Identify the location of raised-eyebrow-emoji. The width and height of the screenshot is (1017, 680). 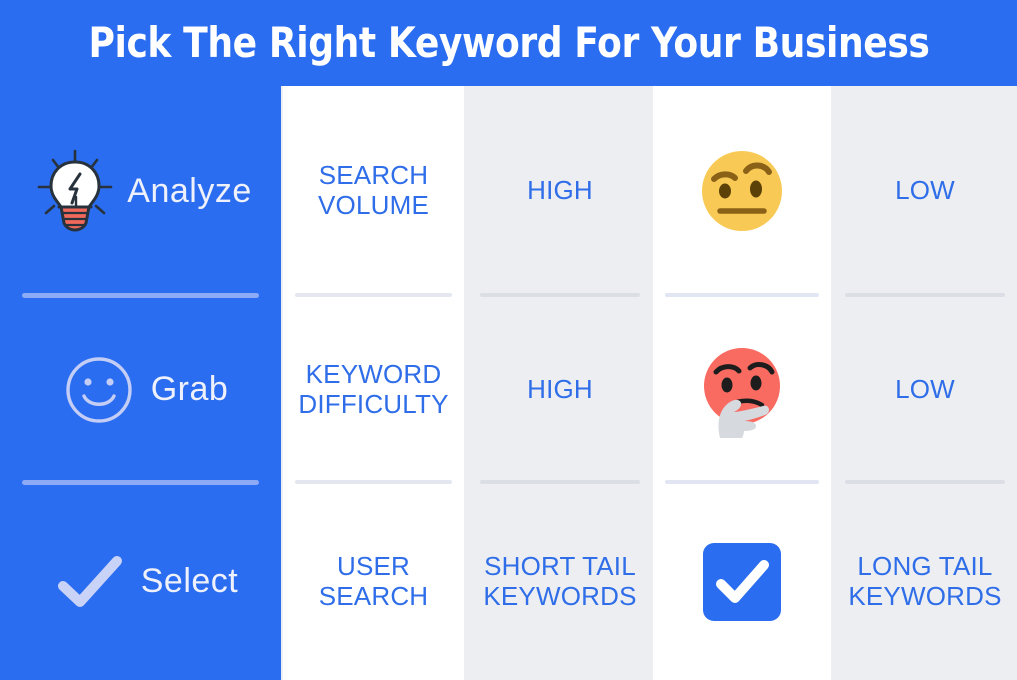
(742, 191).